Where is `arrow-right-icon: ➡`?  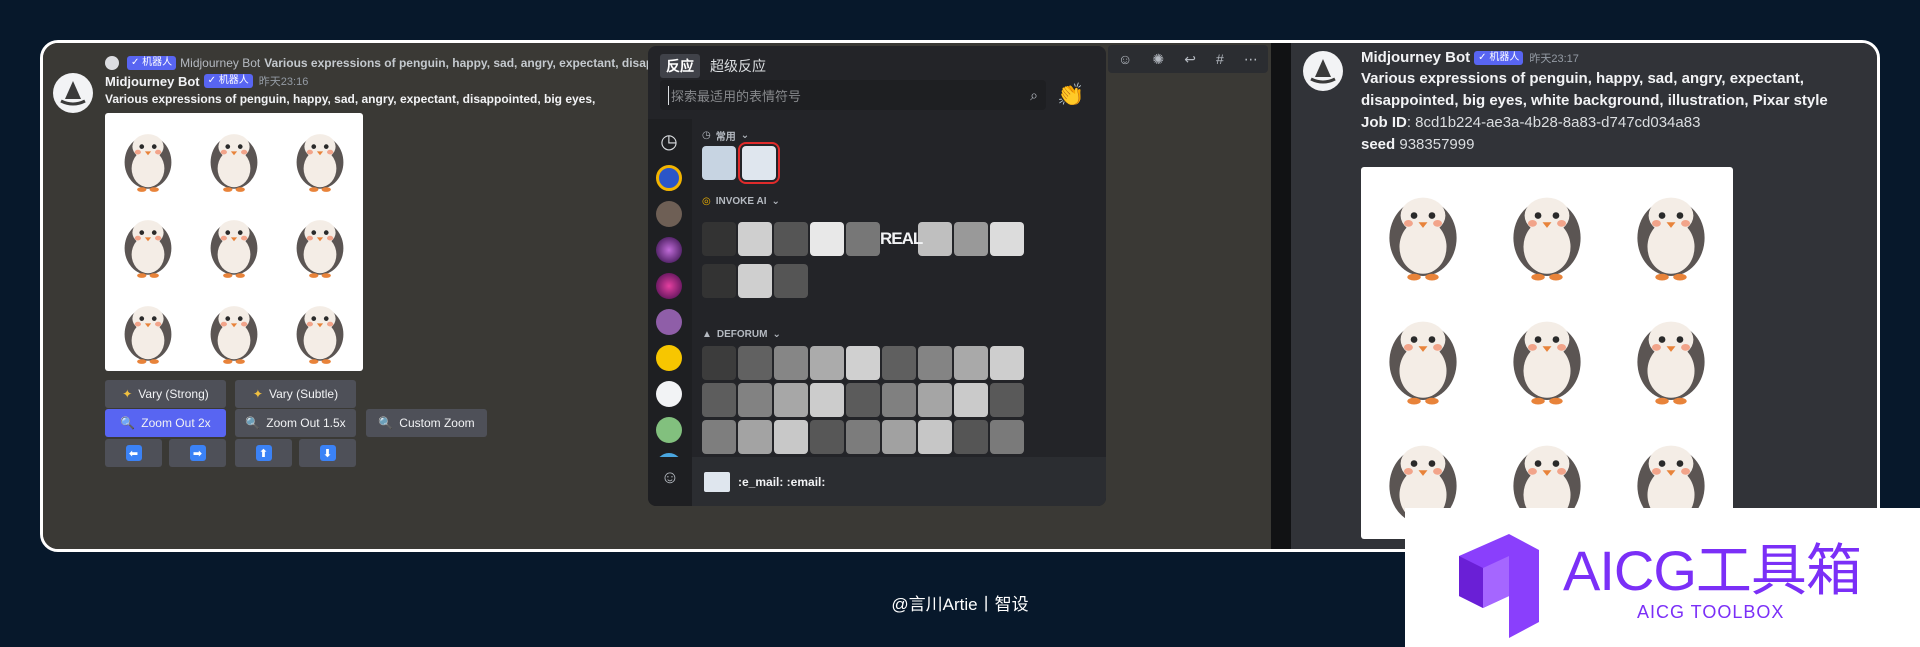
arrow-right-icon: ➡ is located at coordinates (197, 453).